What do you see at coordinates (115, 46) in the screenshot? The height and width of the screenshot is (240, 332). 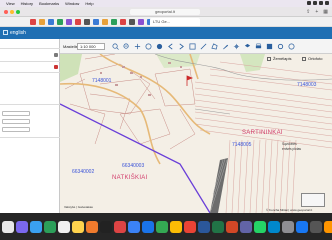 I see `zoom-in-icon` at bounding box center [115, 46].